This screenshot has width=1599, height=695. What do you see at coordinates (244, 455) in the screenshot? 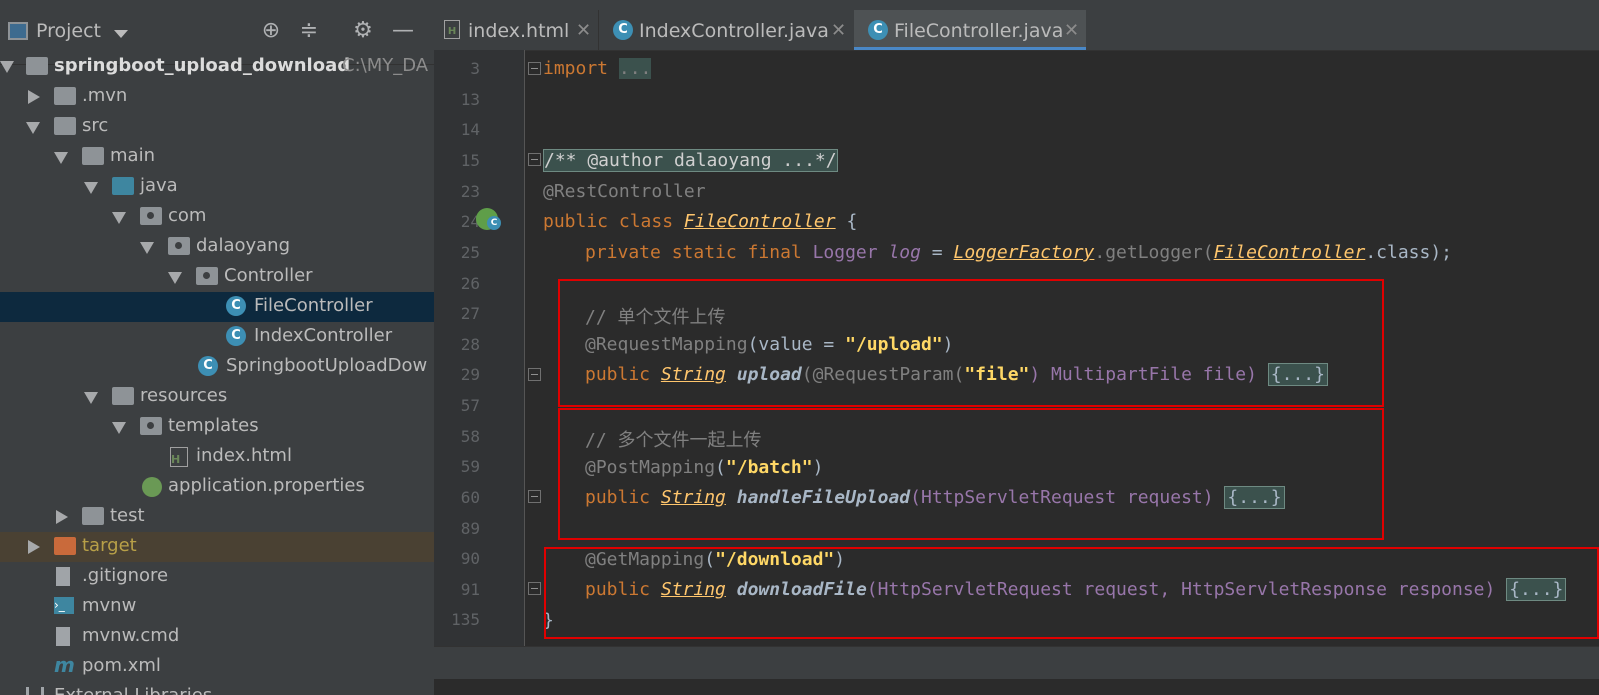
I see `tree-item-label: index.html` at bounding box center [244, 455].